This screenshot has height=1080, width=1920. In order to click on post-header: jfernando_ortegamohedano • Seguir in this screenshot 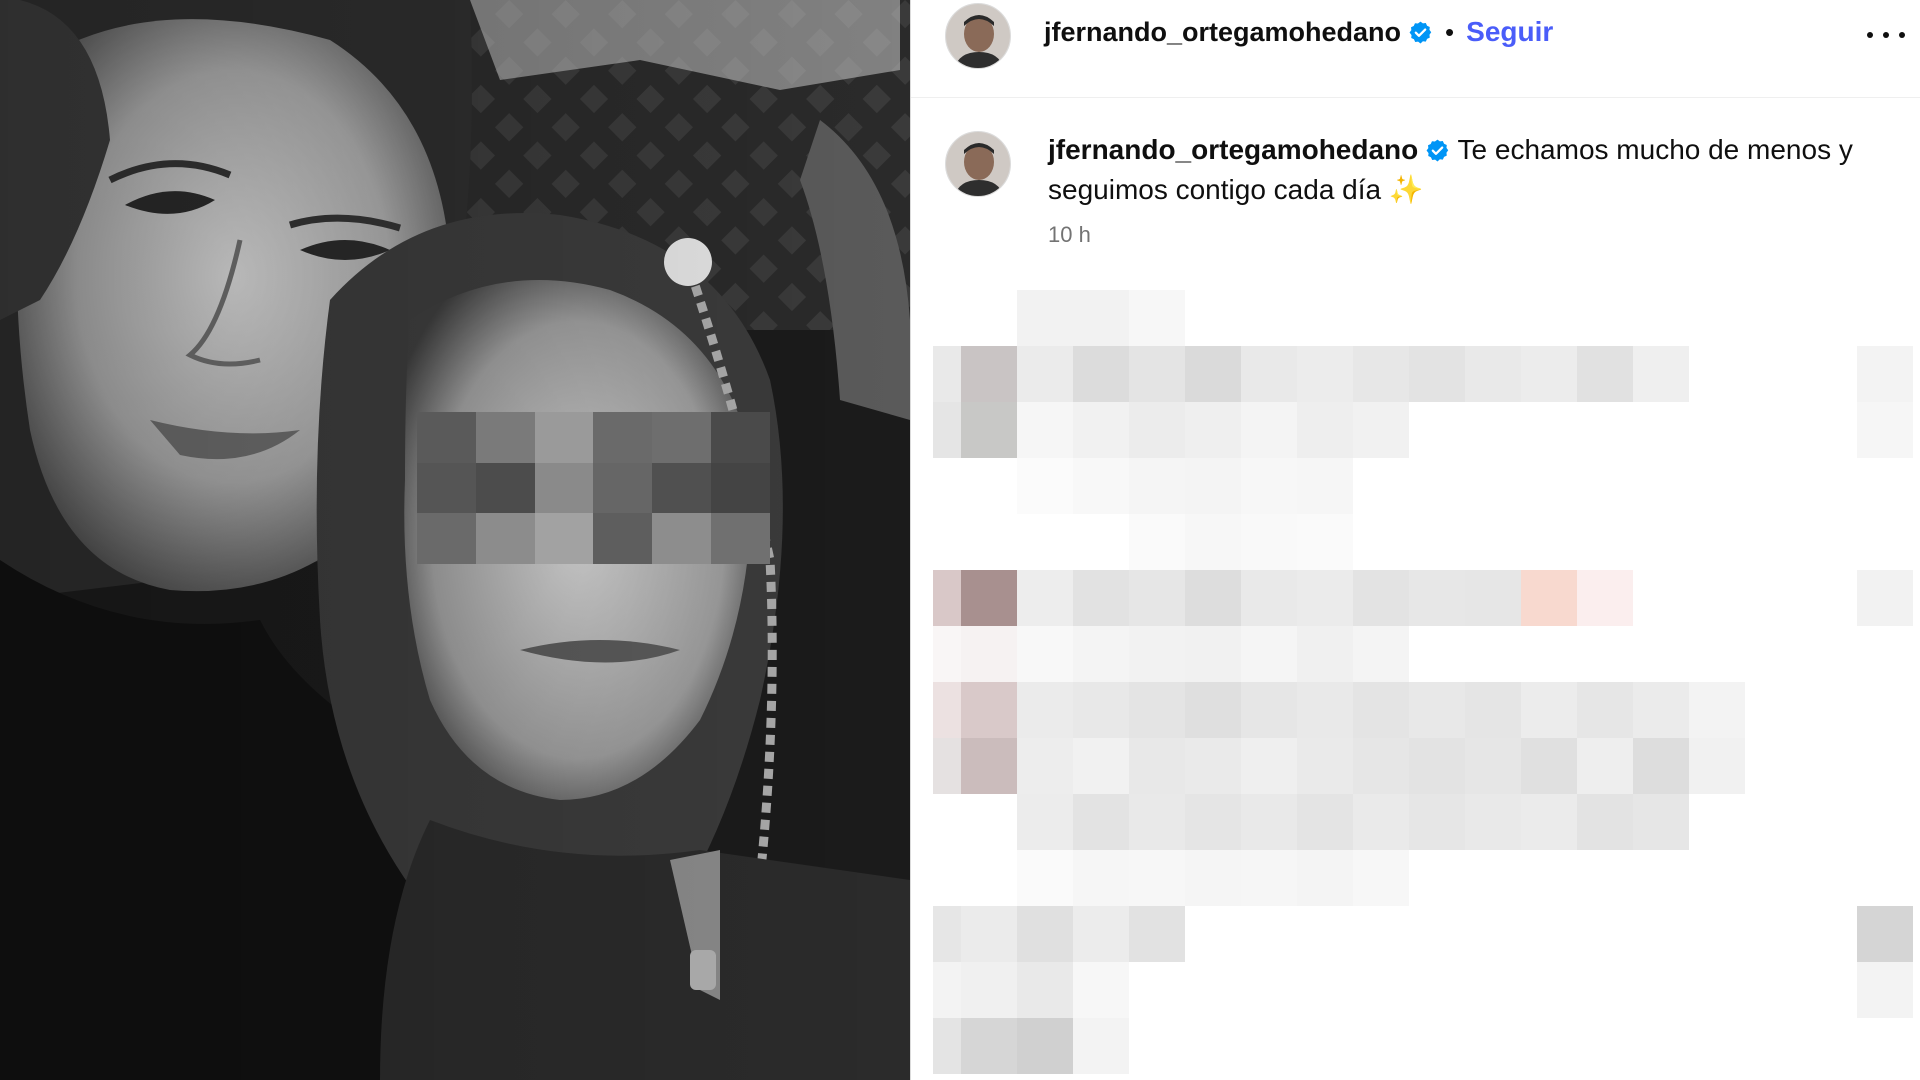, I will do `click(1415, 49)`.